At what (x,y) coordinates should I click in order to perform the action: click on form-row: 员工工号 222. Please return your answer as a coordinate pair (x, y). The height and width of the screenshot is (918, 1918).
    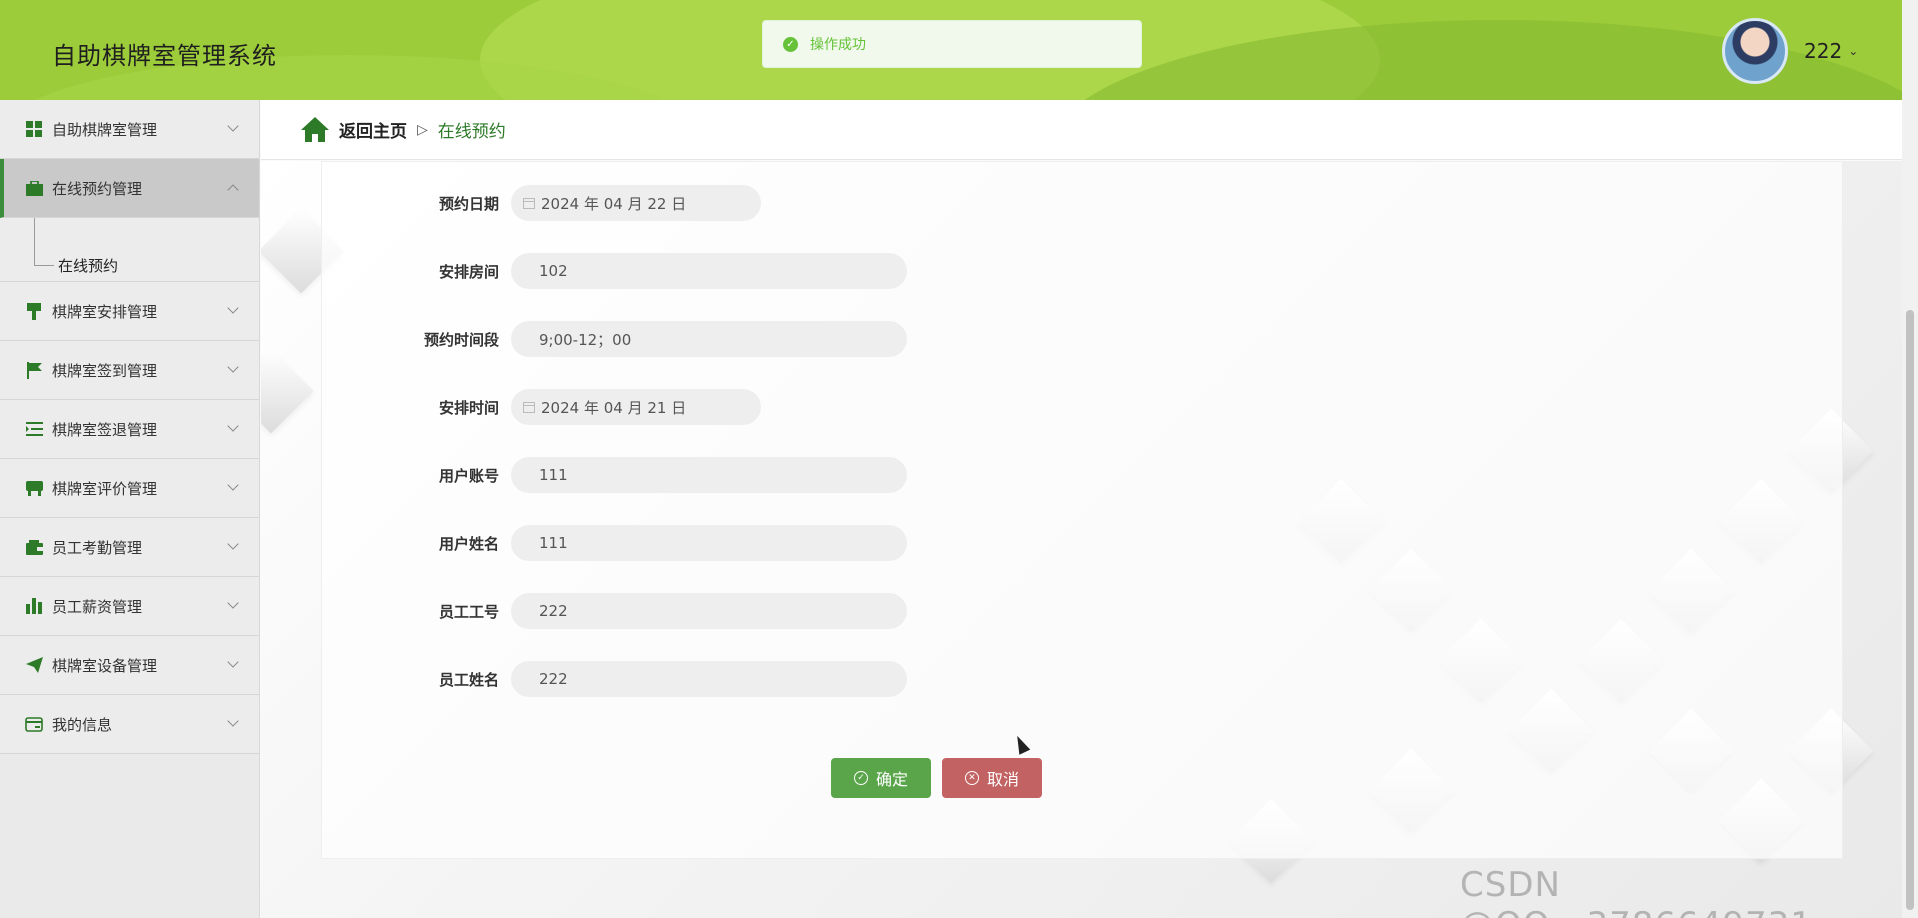
    Looking at the image, I should click on (584, 611).